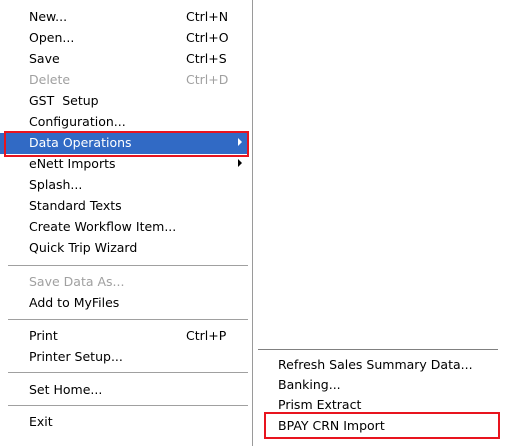 The width and height of the screenshot is (509, 447). Describe the element at coordinates (74, 302) in the screenshot. I see `menu-item-label: Add to MyFiles` at that location.